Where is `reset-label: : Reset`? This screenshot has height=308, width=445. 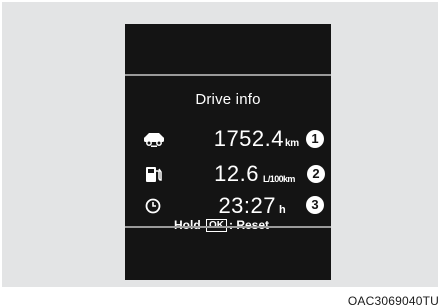 reset-label: : Reset is located at coordinates (249, 225).